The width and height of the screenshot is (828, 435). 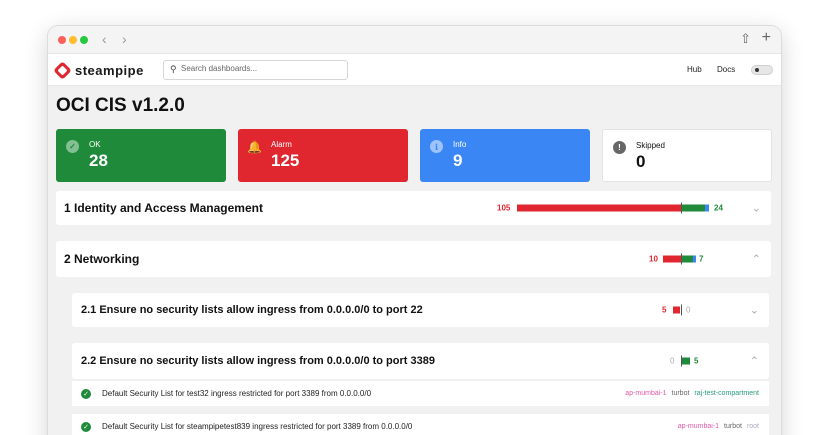 What do you see at coordinates (504, 208) in the screenshot?
I see `alarm-count: 105` at bounding box center [504, 208].